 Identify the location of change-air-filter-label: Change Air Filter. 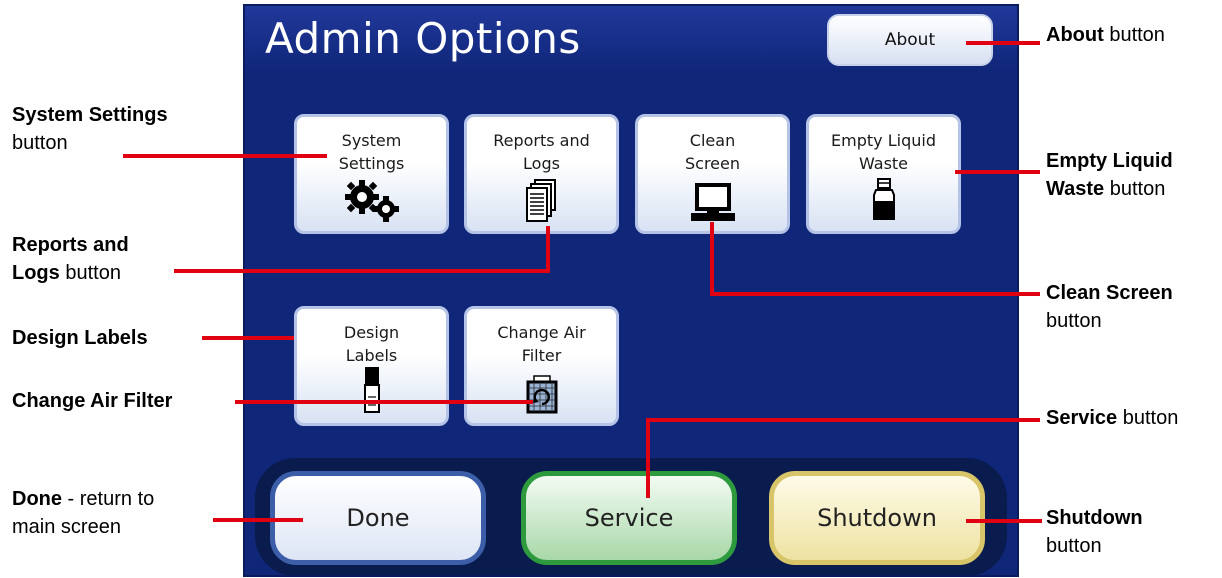
(541, 344).